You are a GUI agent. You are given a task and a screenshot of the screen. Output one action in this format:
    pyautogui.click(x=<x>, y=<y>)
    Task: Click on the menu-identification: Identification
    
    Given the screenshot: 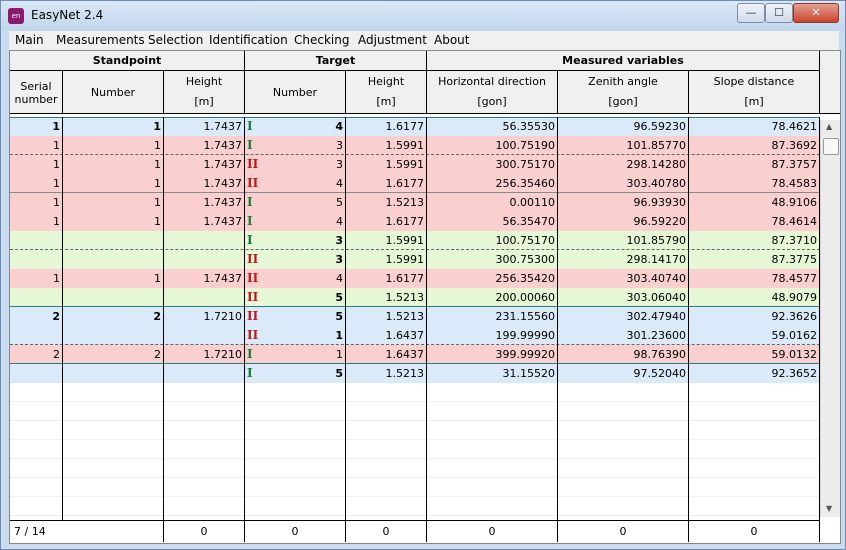 What is the action you would take?
    pyautogui.click(x=248, y=40)
    